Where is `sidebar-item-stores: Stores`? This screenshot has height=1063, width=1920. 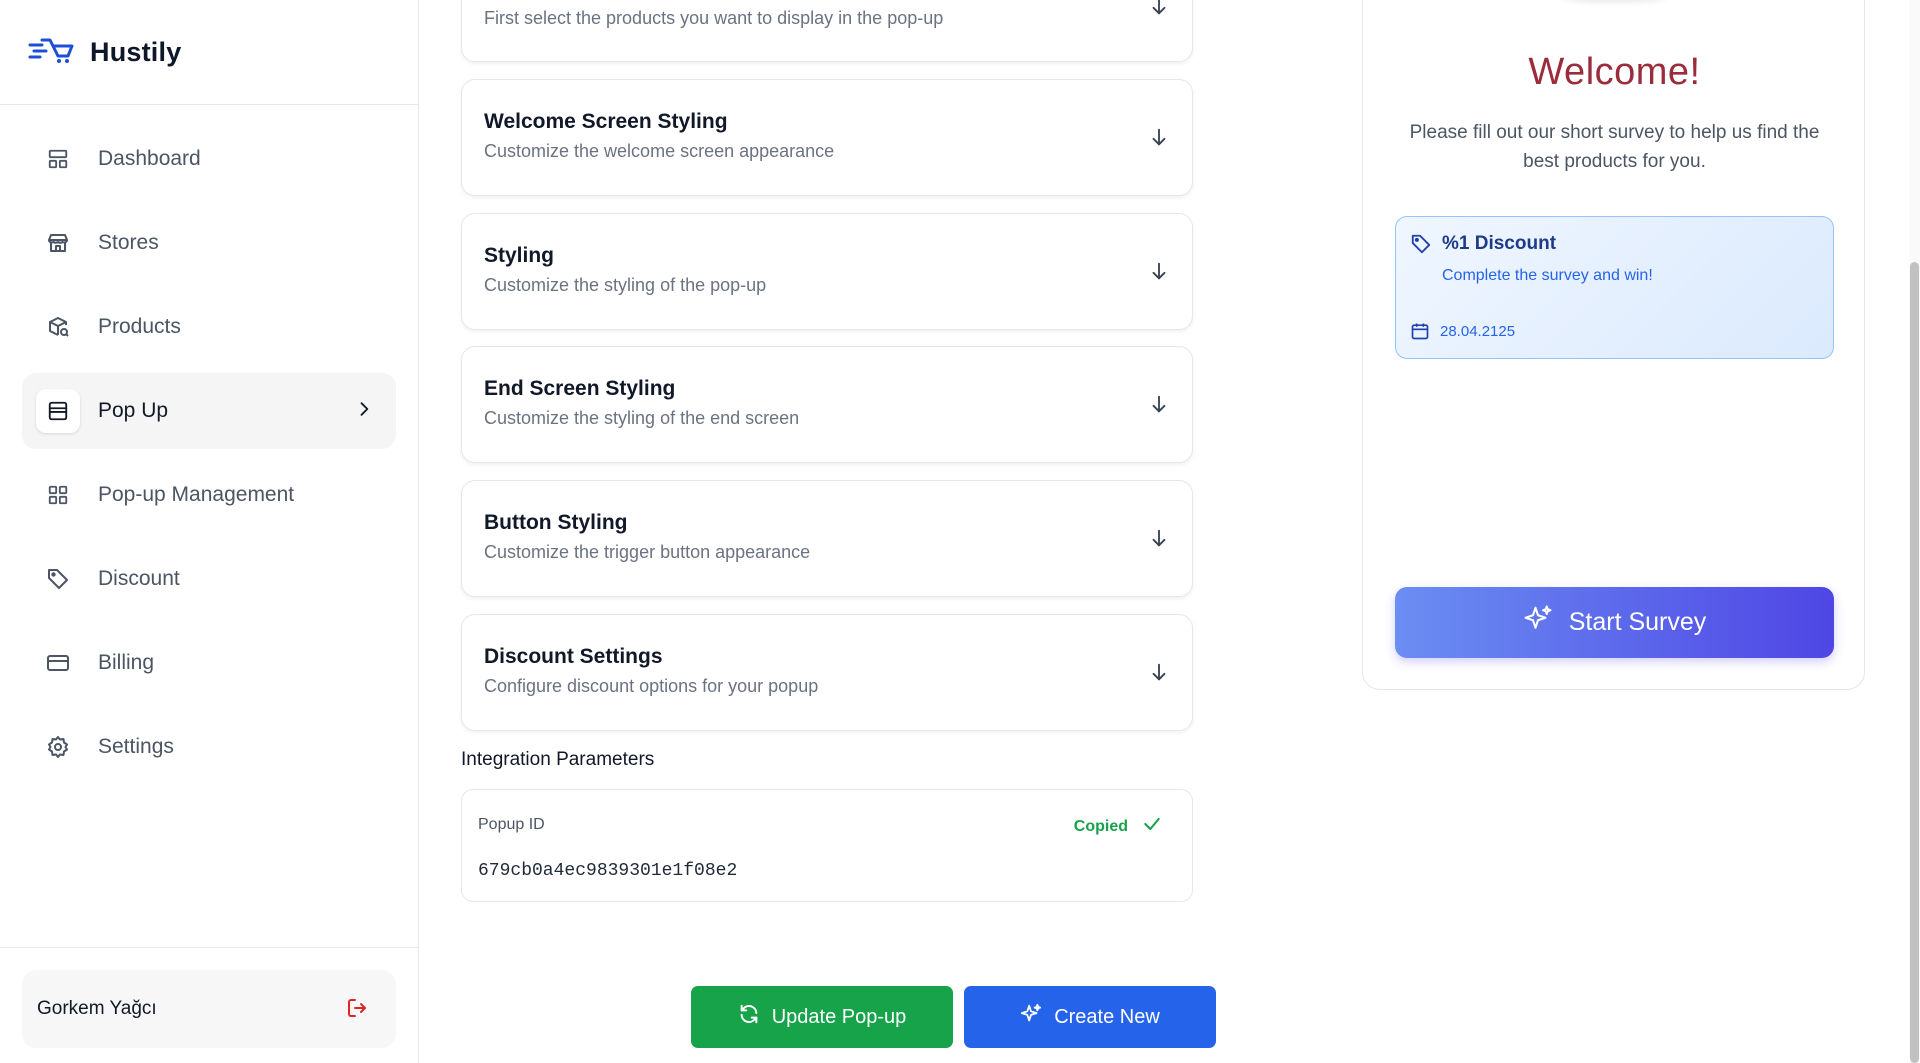 sidebar-item-stores: Stores is located at coordinates (209, 243).